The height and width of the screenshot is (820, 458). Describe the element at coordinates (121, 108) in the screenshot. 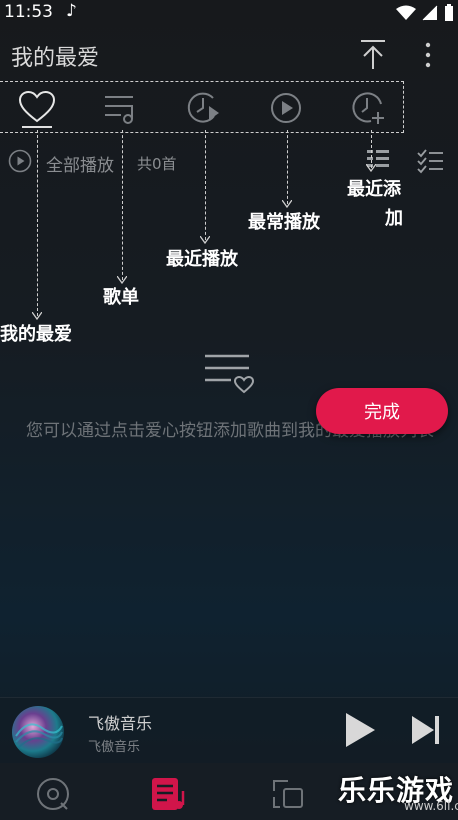

I see `playlist-icon` at that location.